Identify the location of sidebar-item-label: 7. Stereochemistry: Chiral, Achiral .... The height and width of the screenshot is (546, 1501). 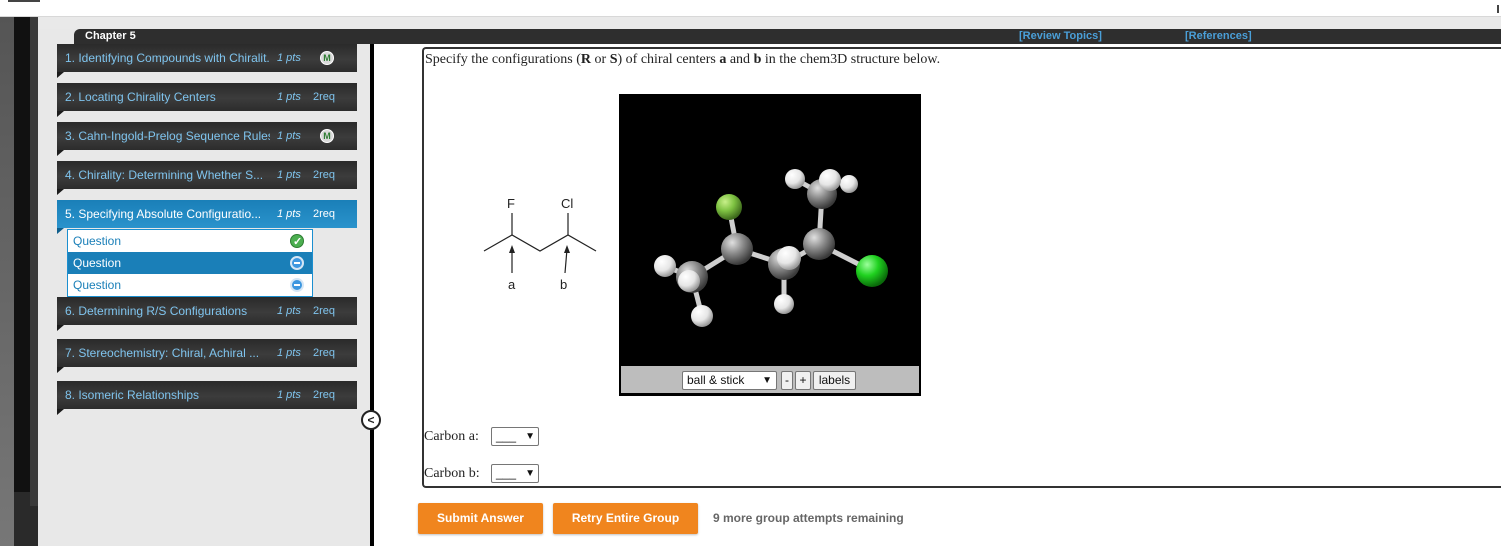
(162, 353).